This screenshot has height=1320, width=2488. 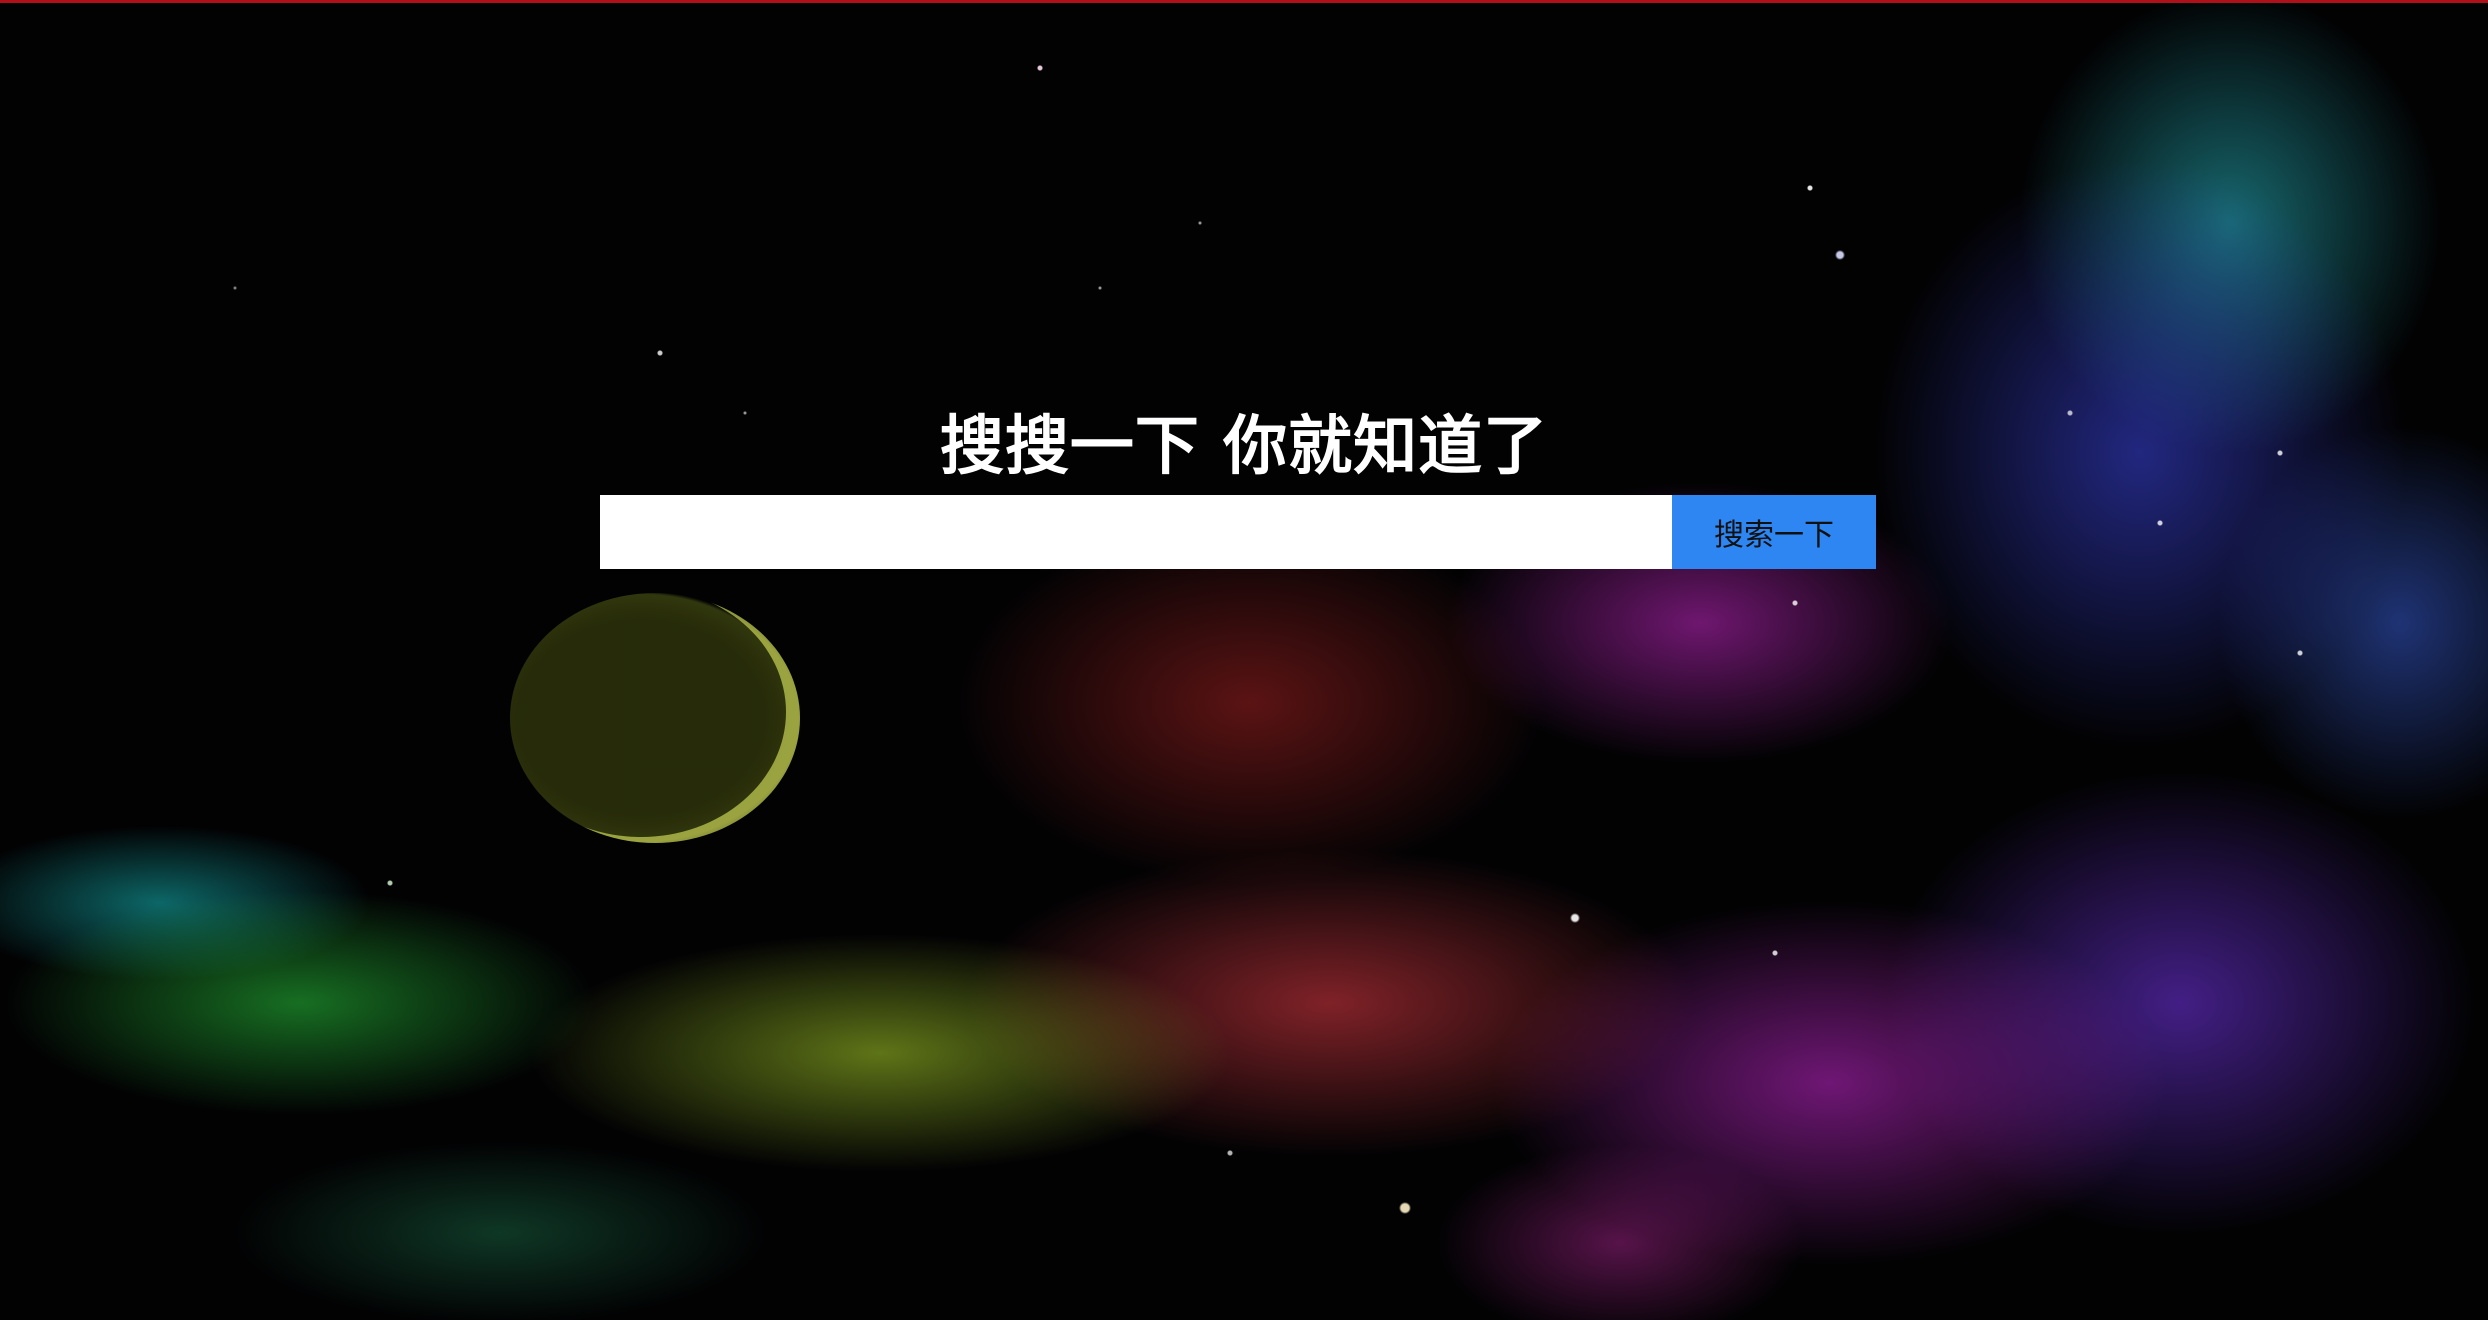 What do you see at coordinates (655, 718) in the screenshot?
I see `crescent-moon-image` at bounding box center [655, 718].